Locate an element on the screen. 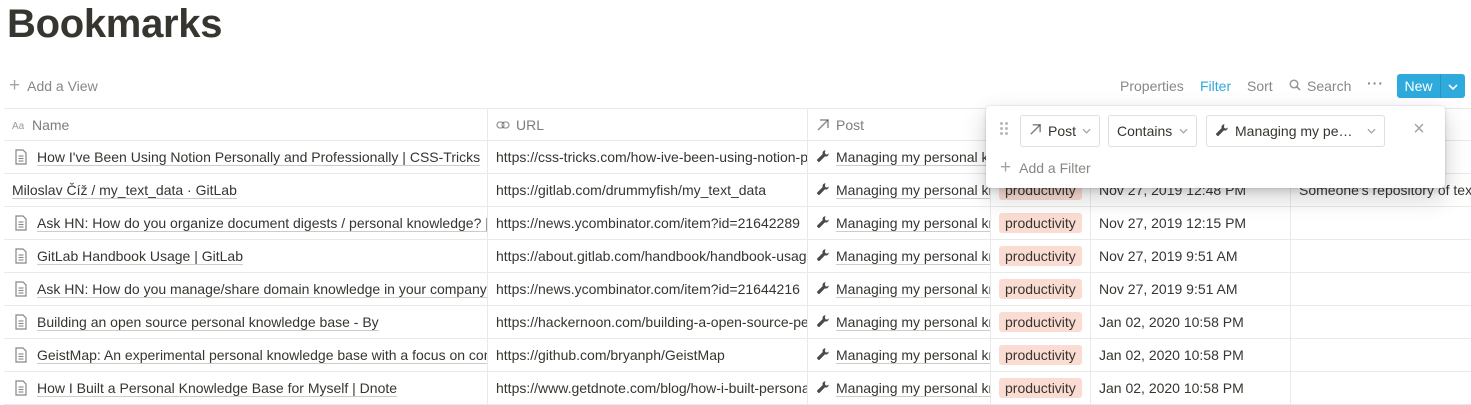 This screenshot has width=1471, height=405. column-header-post: Post is located at coordinates (899, 125).